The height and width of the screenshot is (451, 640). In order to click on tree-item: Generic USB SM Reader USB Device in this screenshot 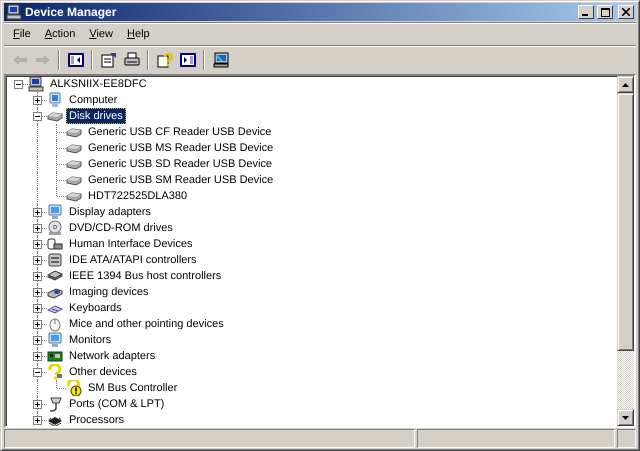, I will do `click(180, 180)`.